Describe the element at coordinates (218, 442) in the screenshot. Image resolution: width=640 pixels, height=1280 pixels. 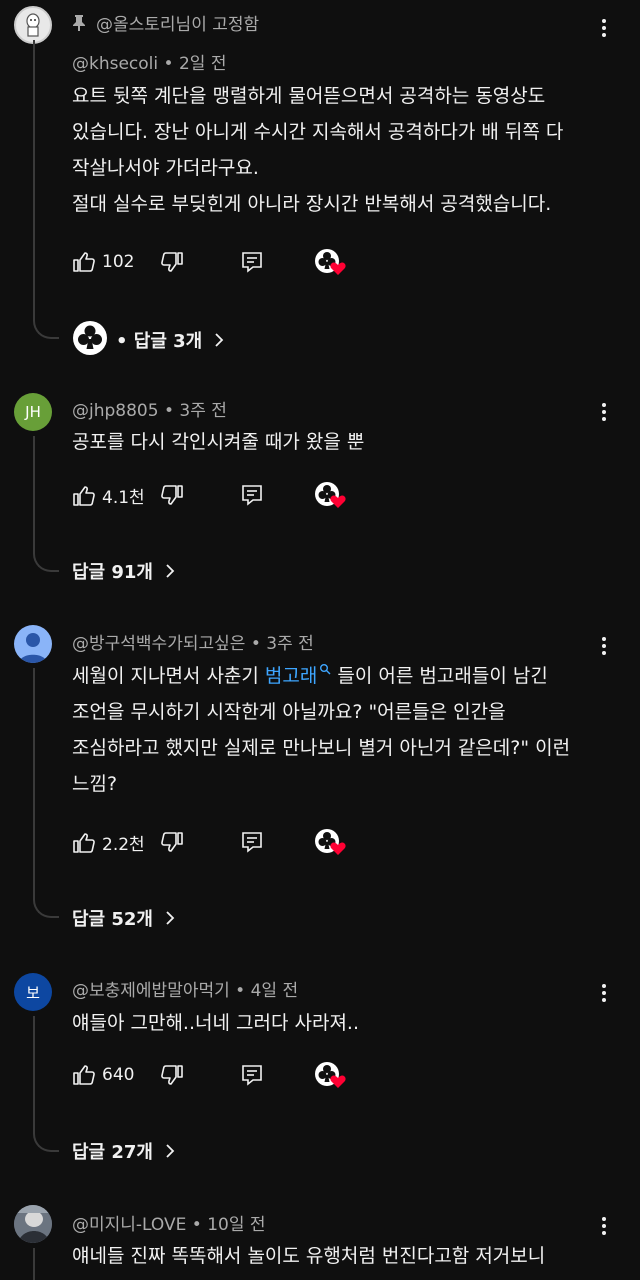
I see `comment-text: 공포를 다시 각인시켜줄 때가 왔을 뿐` at that location.